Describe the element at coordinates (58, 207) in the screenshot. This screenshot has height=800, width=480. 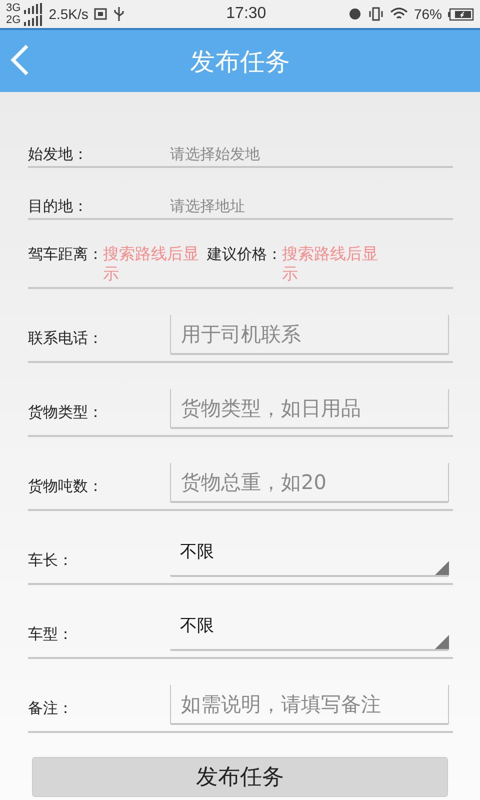
I see `field-label: 目的地：` at that location.